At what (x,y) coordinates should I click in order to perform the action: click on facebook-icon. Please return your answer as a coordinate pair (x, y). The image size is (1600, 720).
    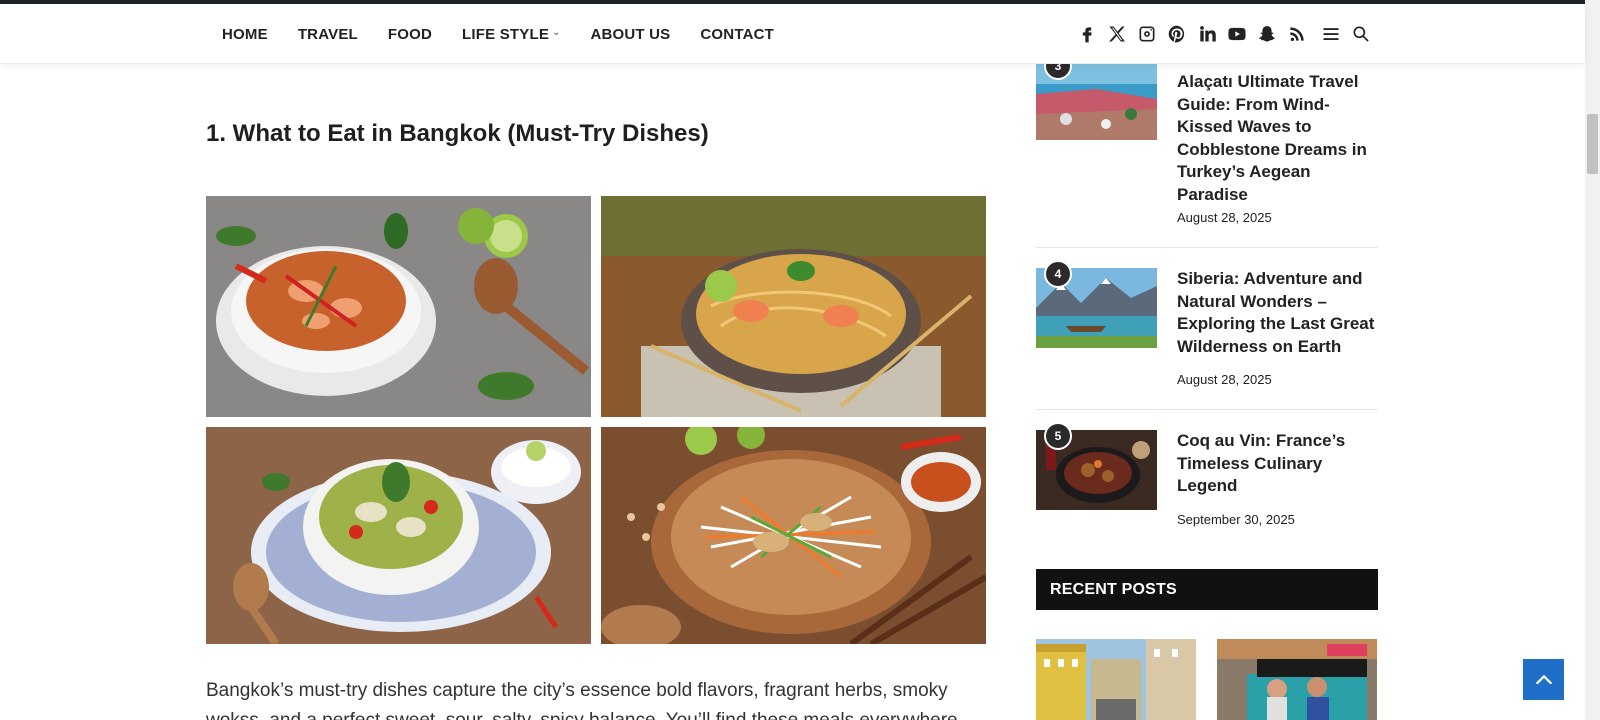
    Looking at the image, I should click on (1087, 34).